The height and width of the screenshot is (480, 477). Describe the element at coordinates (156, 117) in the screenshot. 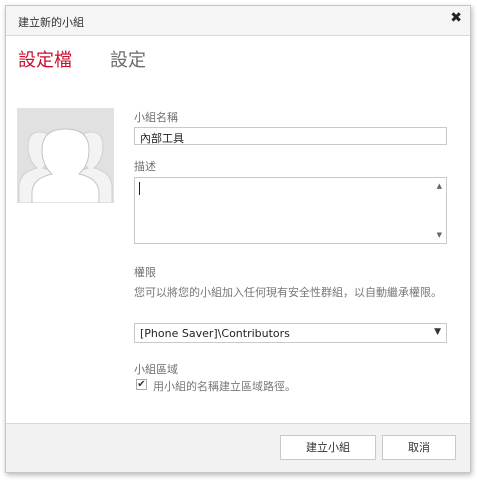

I see `team-name-label: 小組名稱` at that location.